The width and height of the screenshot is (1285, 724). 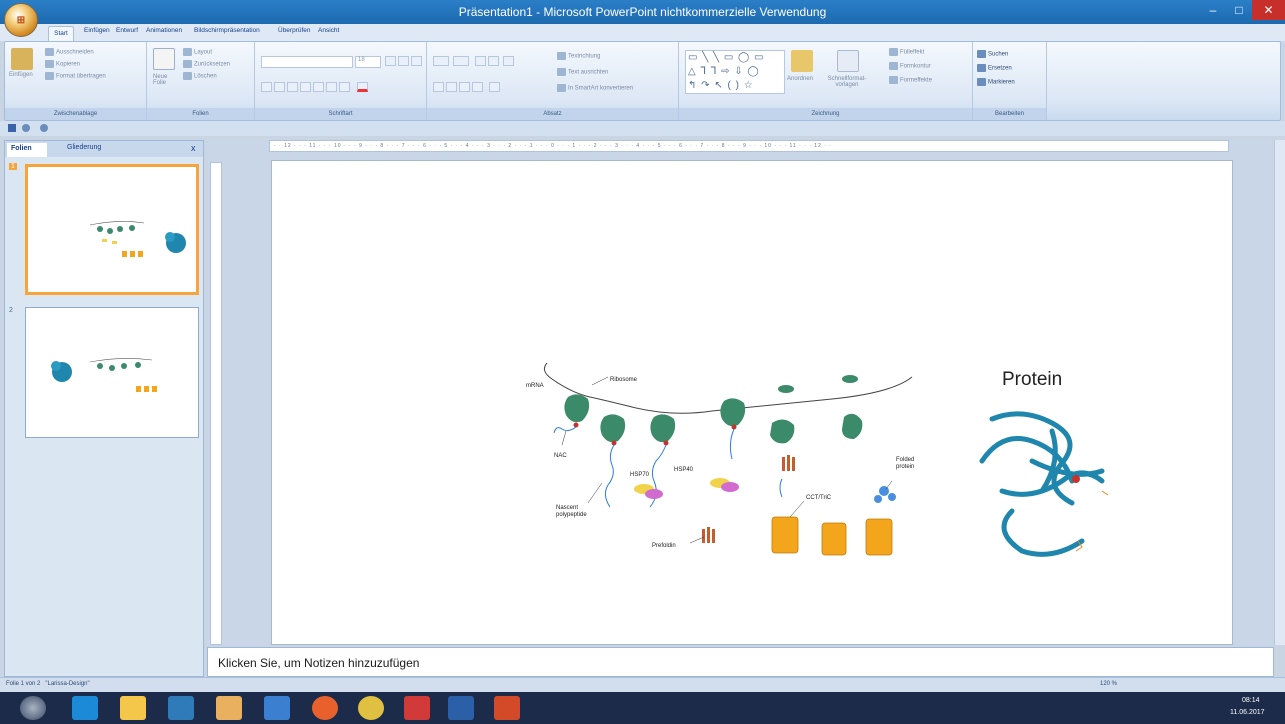 What do you see at coordinates (1251, 700) in the screenshot?
I see `clock-time: 08:14` at bounding box center [1251, 700].